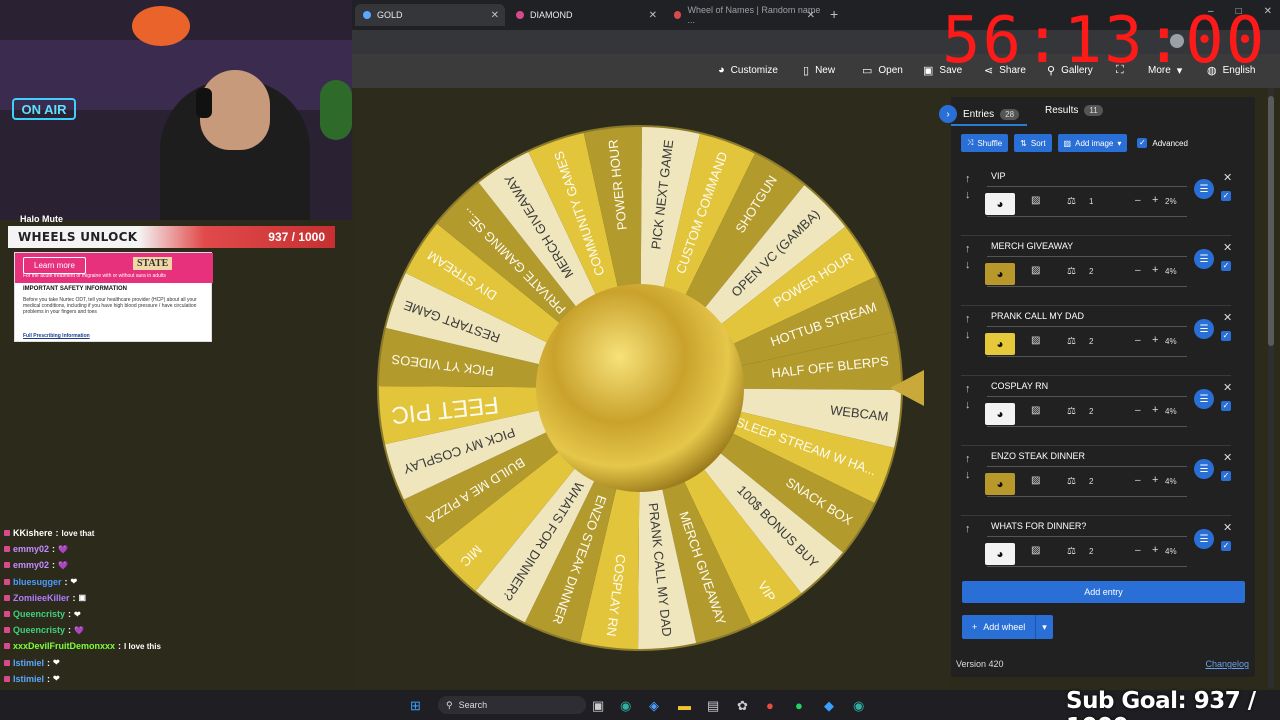 The width and height of the screenshot is (1280, 720). What do you see at coordinates (834, 14) in the screenshot?
I see `new-tab-icon: +` at bounding box center [834, 14].